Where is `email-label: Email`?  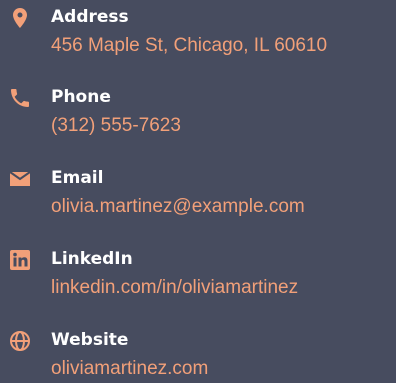 email-label: Email is located at coordinates (77, 178).